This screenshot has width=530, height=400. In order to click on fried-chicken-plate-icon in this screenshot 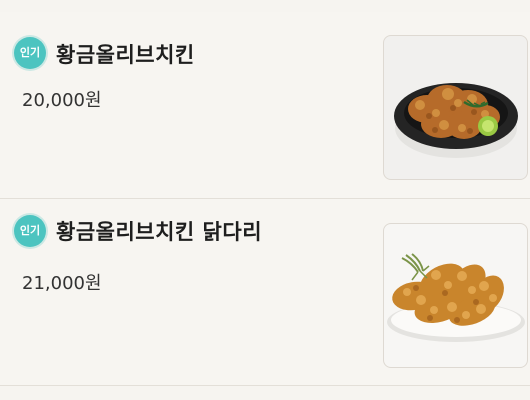, I will do `click(456, 120)`.